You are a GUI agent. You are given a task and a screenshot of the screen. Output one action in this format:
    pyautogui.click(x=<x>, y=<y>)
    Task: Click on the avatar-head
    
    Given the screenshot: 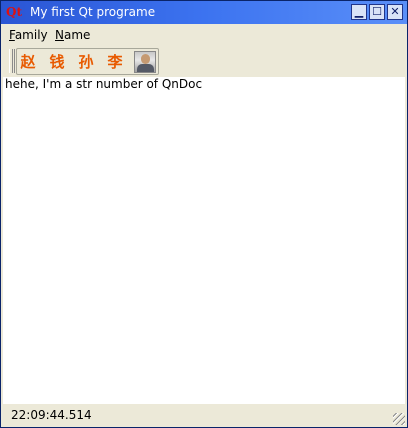 What is the action you would take?
    pyautogui.click(x=145, y=59)
    